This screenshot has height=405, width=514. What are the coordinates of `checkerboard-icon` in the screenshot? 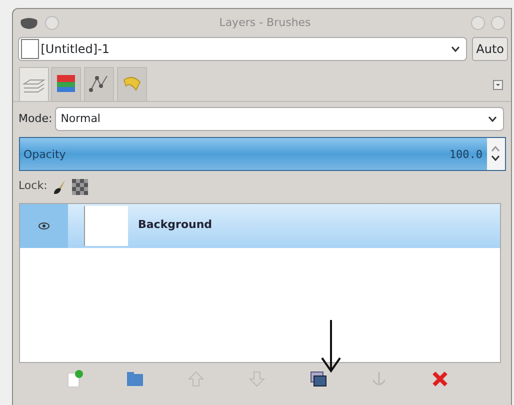 It's located at (80, 186).